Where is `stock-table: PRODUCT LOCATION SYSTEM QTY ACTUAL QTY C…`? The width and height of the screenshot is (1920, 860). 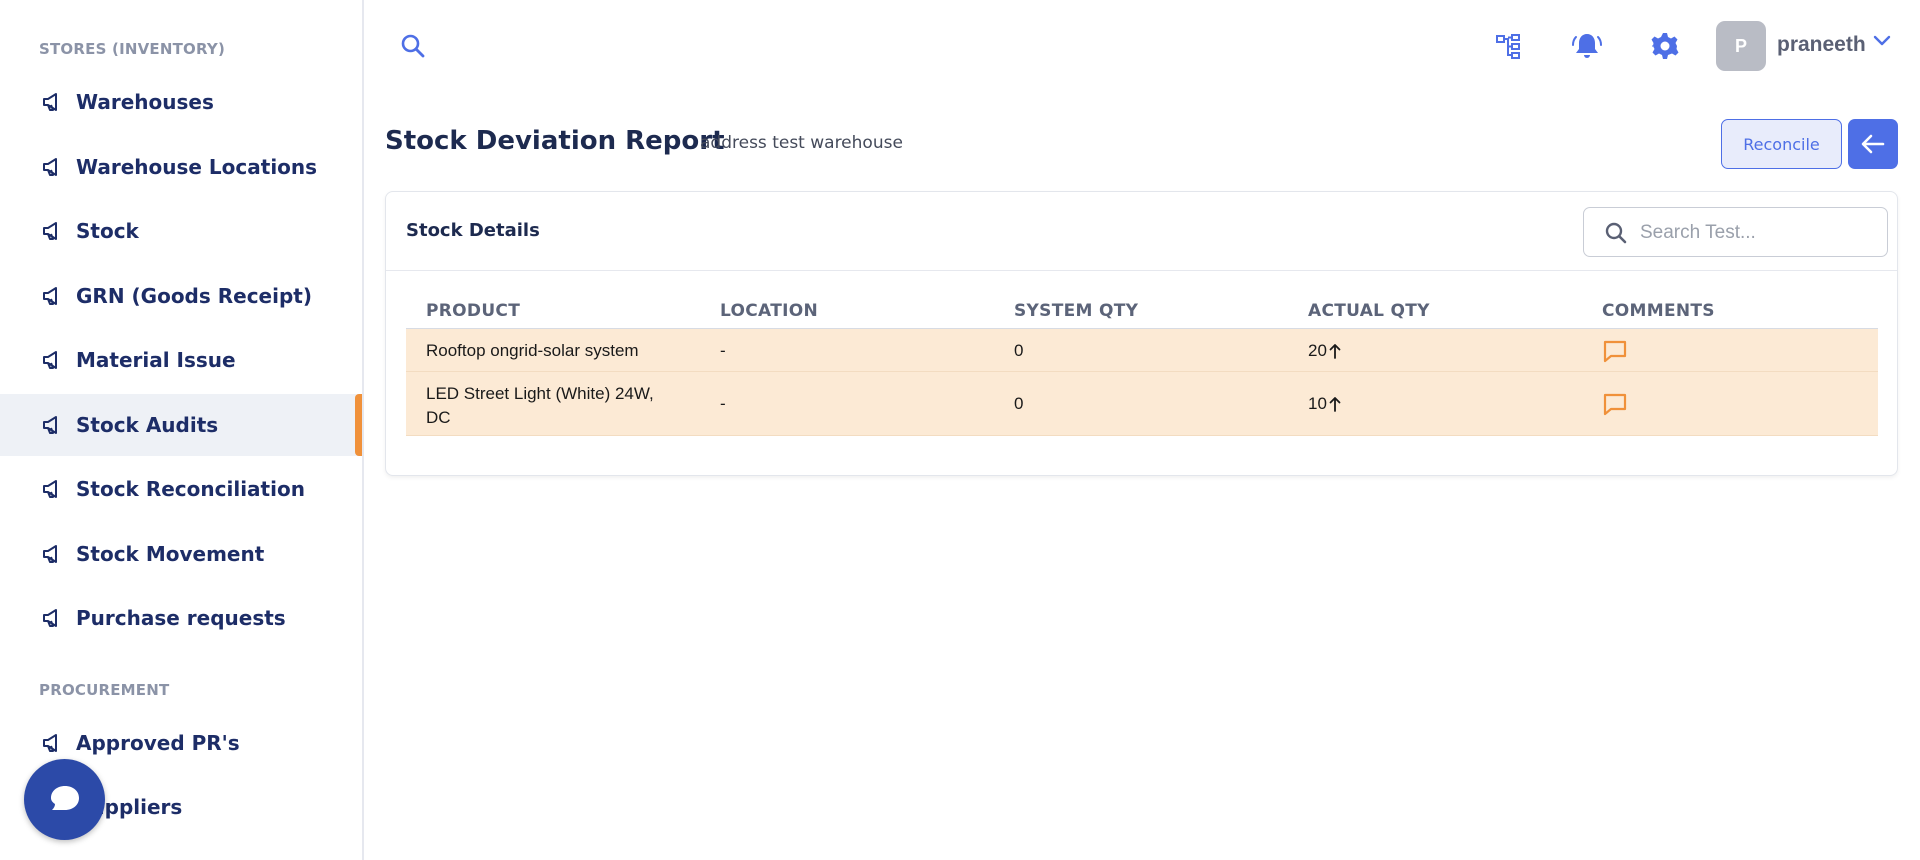 stock-table: PRODUCT LOCATION SYSTEM QTY ACTUAL QTY C… is located at coordinates (1142, 363).